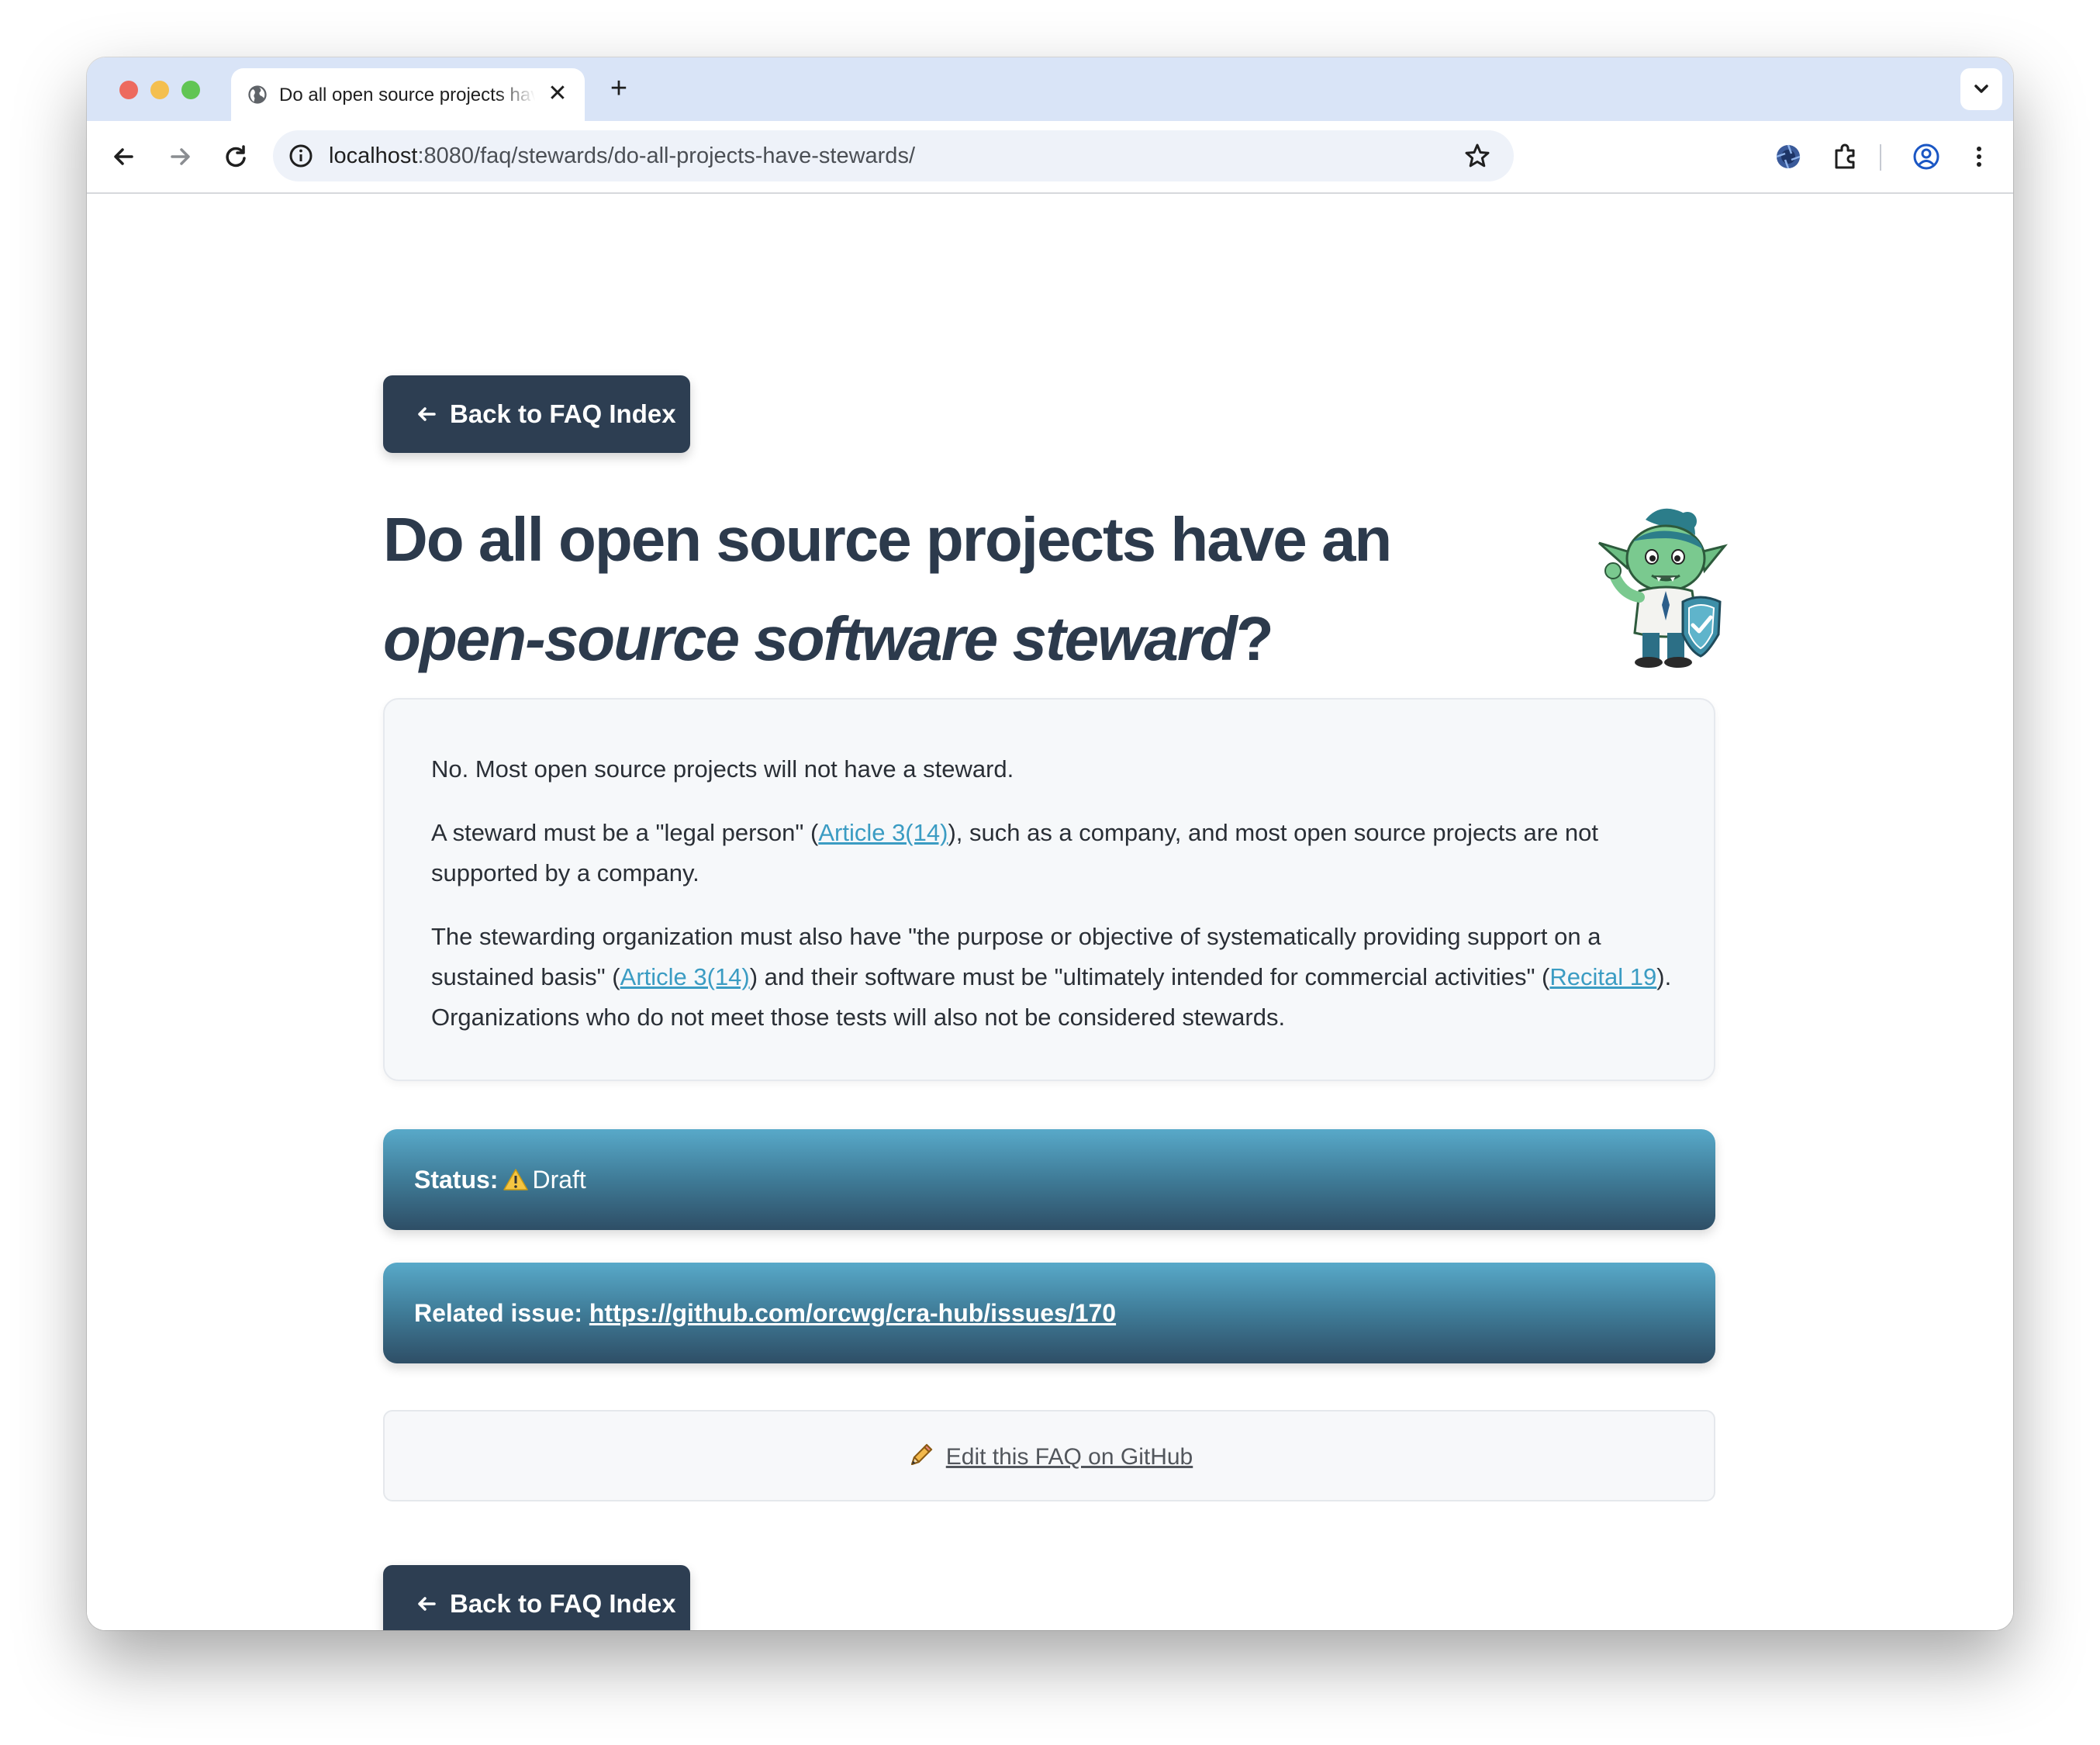 This screenshot has height=1745, width=2100. I want to click on back-to-faq-button-bottom: Back to FAQ Index, so click(536, 1598).